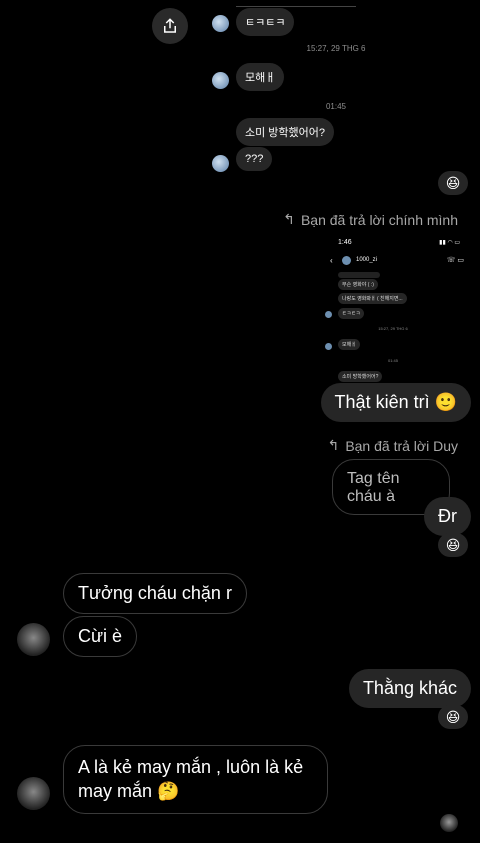 Image resolution: width=480 pixels, height=843 pixels. What do you see at coordinates (336, 48) in the screenshot?
I see `timestamp: 15:27, 29 THG 6` at bounding box center [336, 48].